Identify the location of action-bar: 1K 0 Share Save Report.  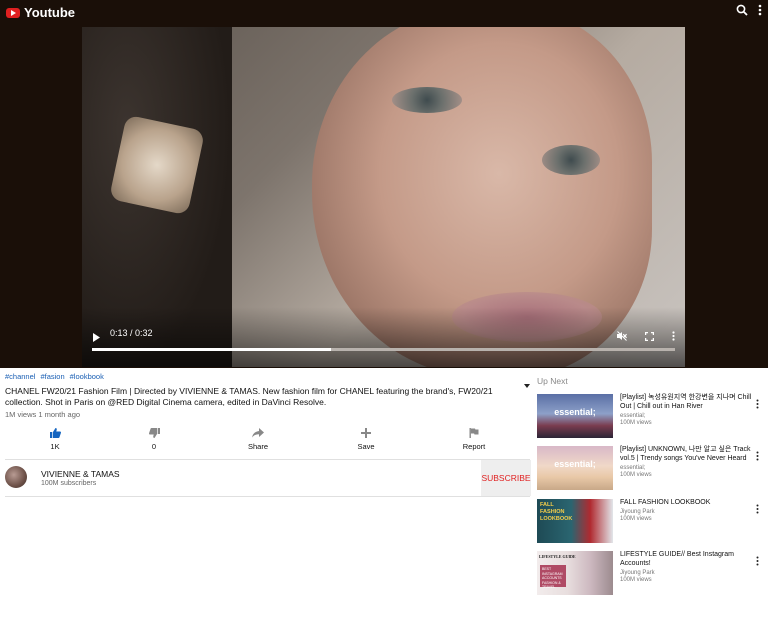
(267, 442).